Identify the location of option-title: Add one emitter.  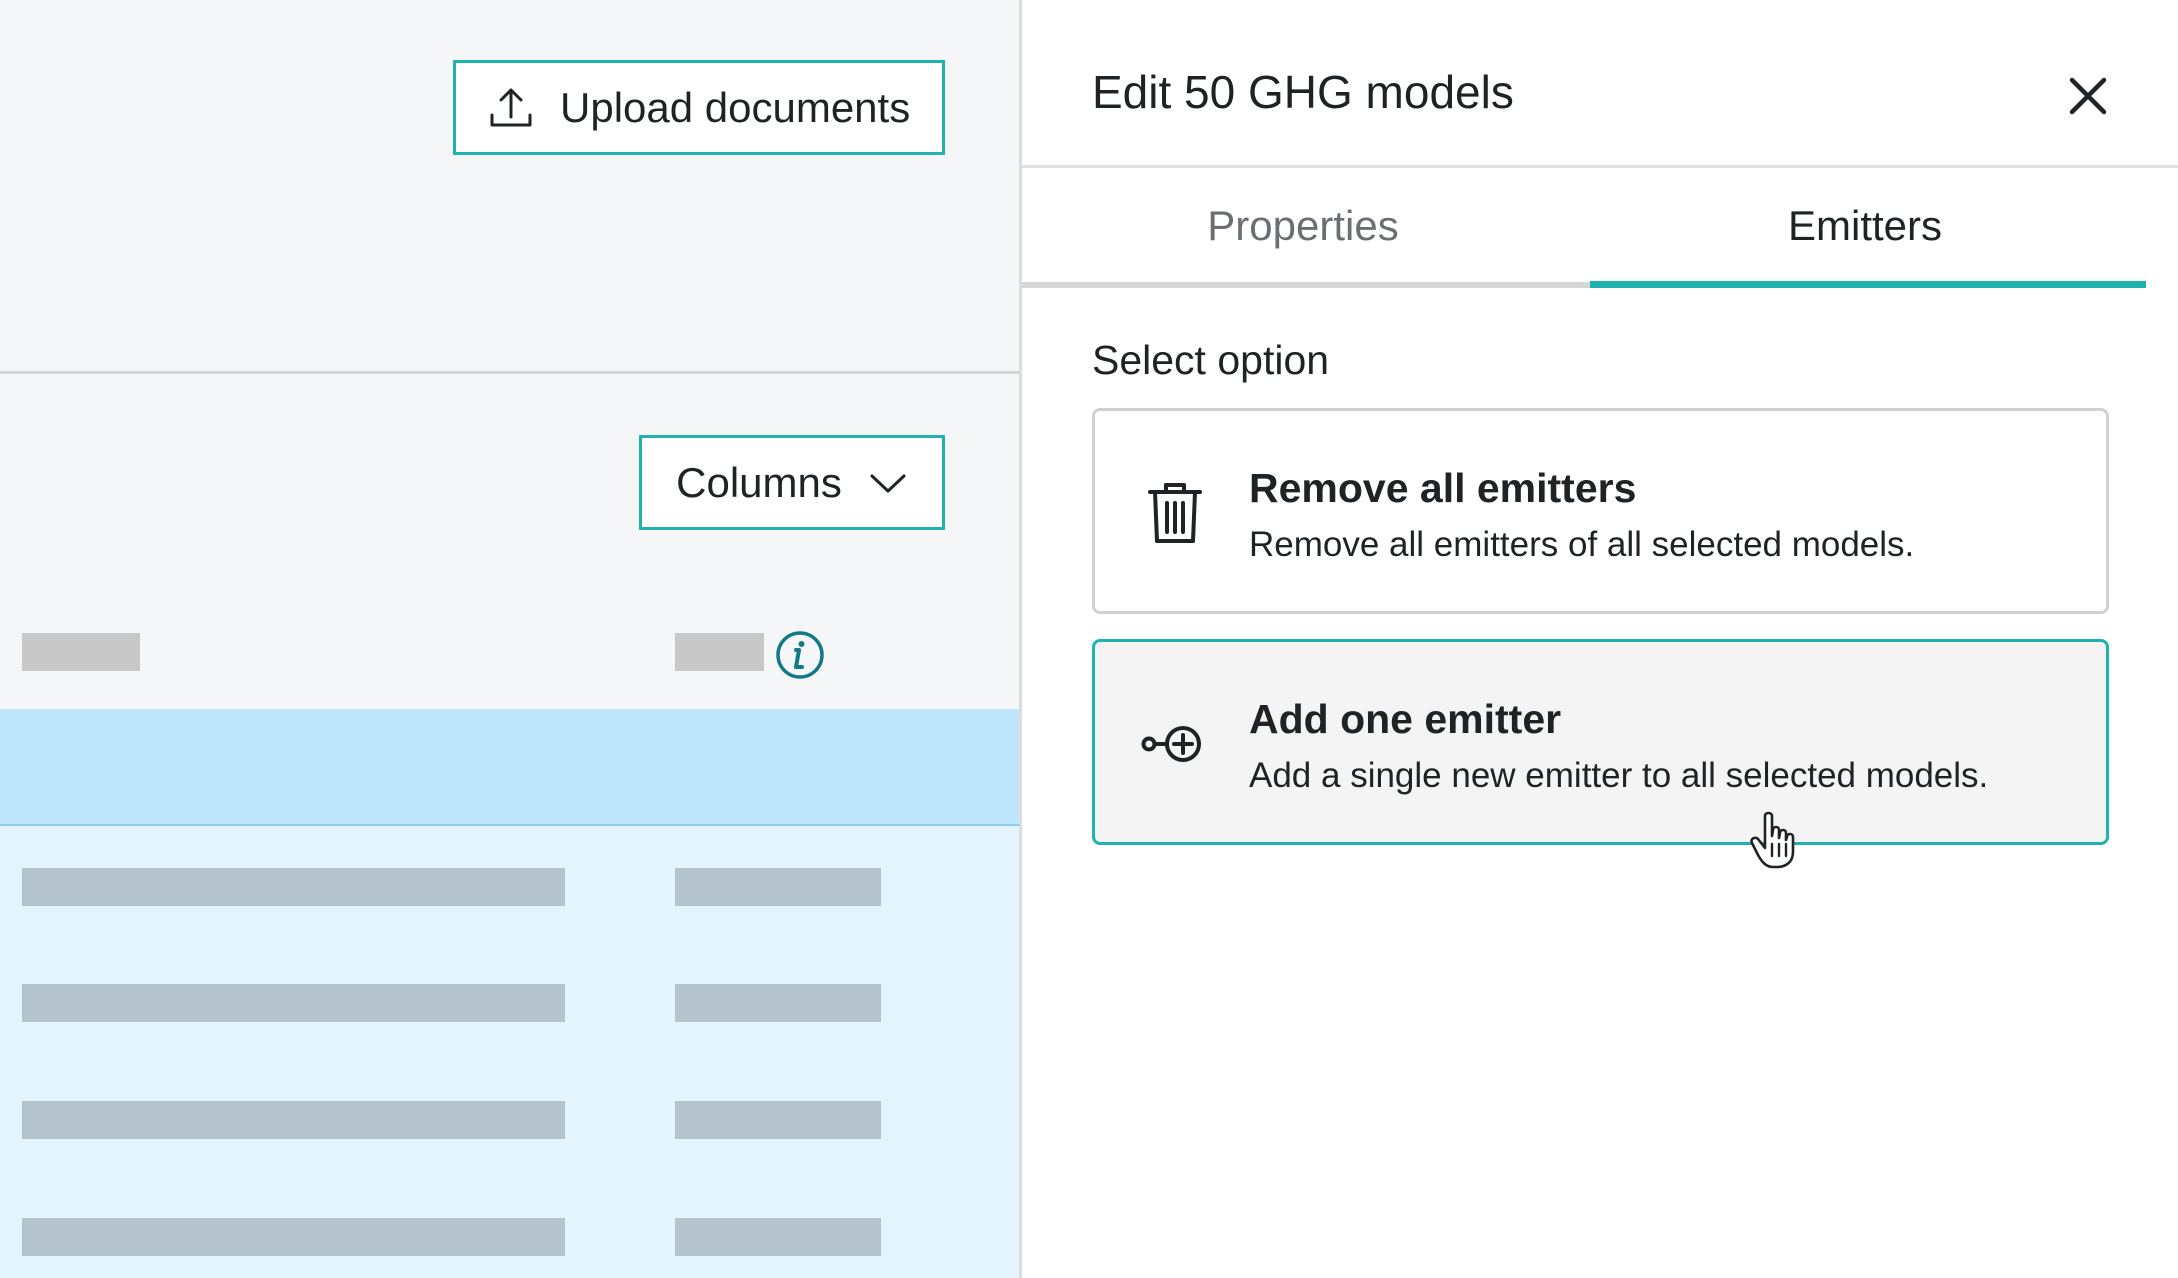
(1405, 719).